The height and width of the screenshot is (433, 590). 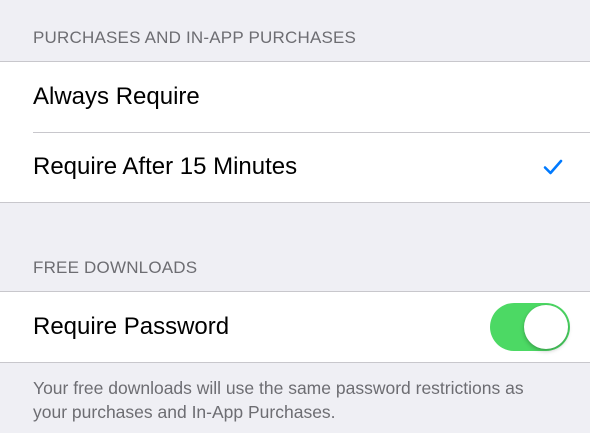 What do you see at coordinates (165, 166) in the screenshot?
I see `option-label: Require After 15 Minutes` at bounding box center [165, 166].